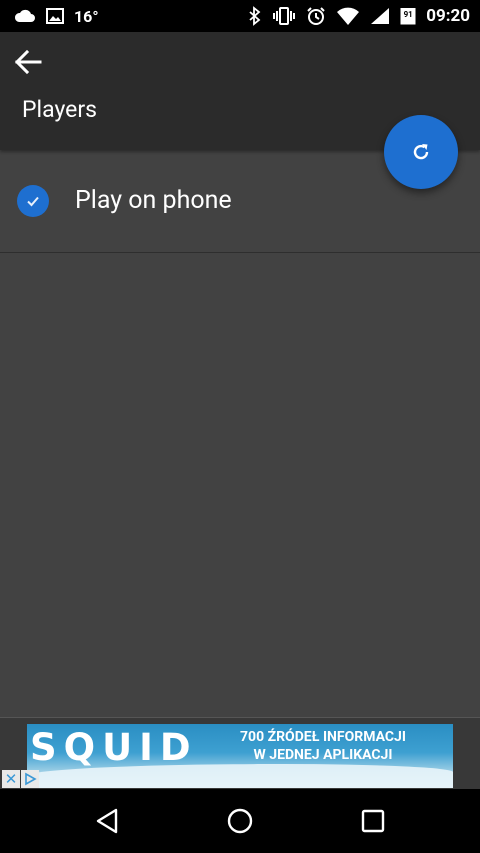 Image resolution: width=480 pixels, height=853 pixels. Describe the element at coordinates (86, 16) in the screenshot. I see `temperature-text: 16°` at that location.